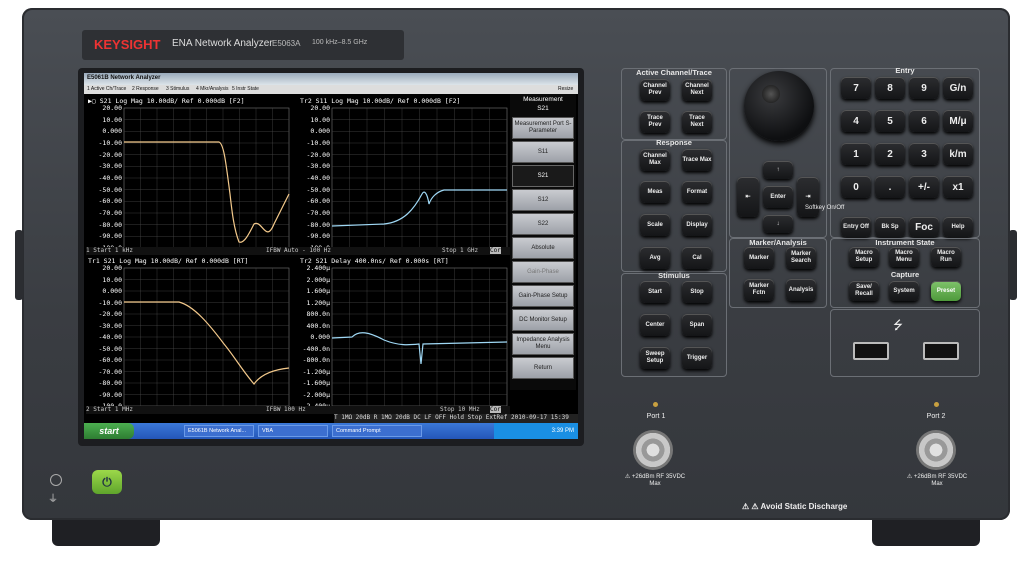 The height and width of the screenshot is (576, 1024). Describe the element at coordinates (543, 320) in the screenshot. I see `softkey-dc-monitor: DC Monitor Setup` at that location.